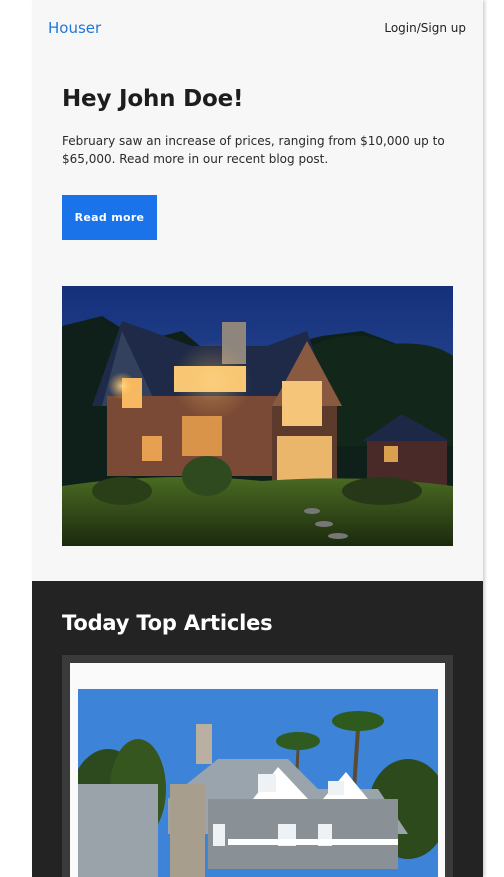 Image resolution: width=504 pixels, height=877 pixels. I want to click on header: Houser Login/Sign up, so click(257, 30).